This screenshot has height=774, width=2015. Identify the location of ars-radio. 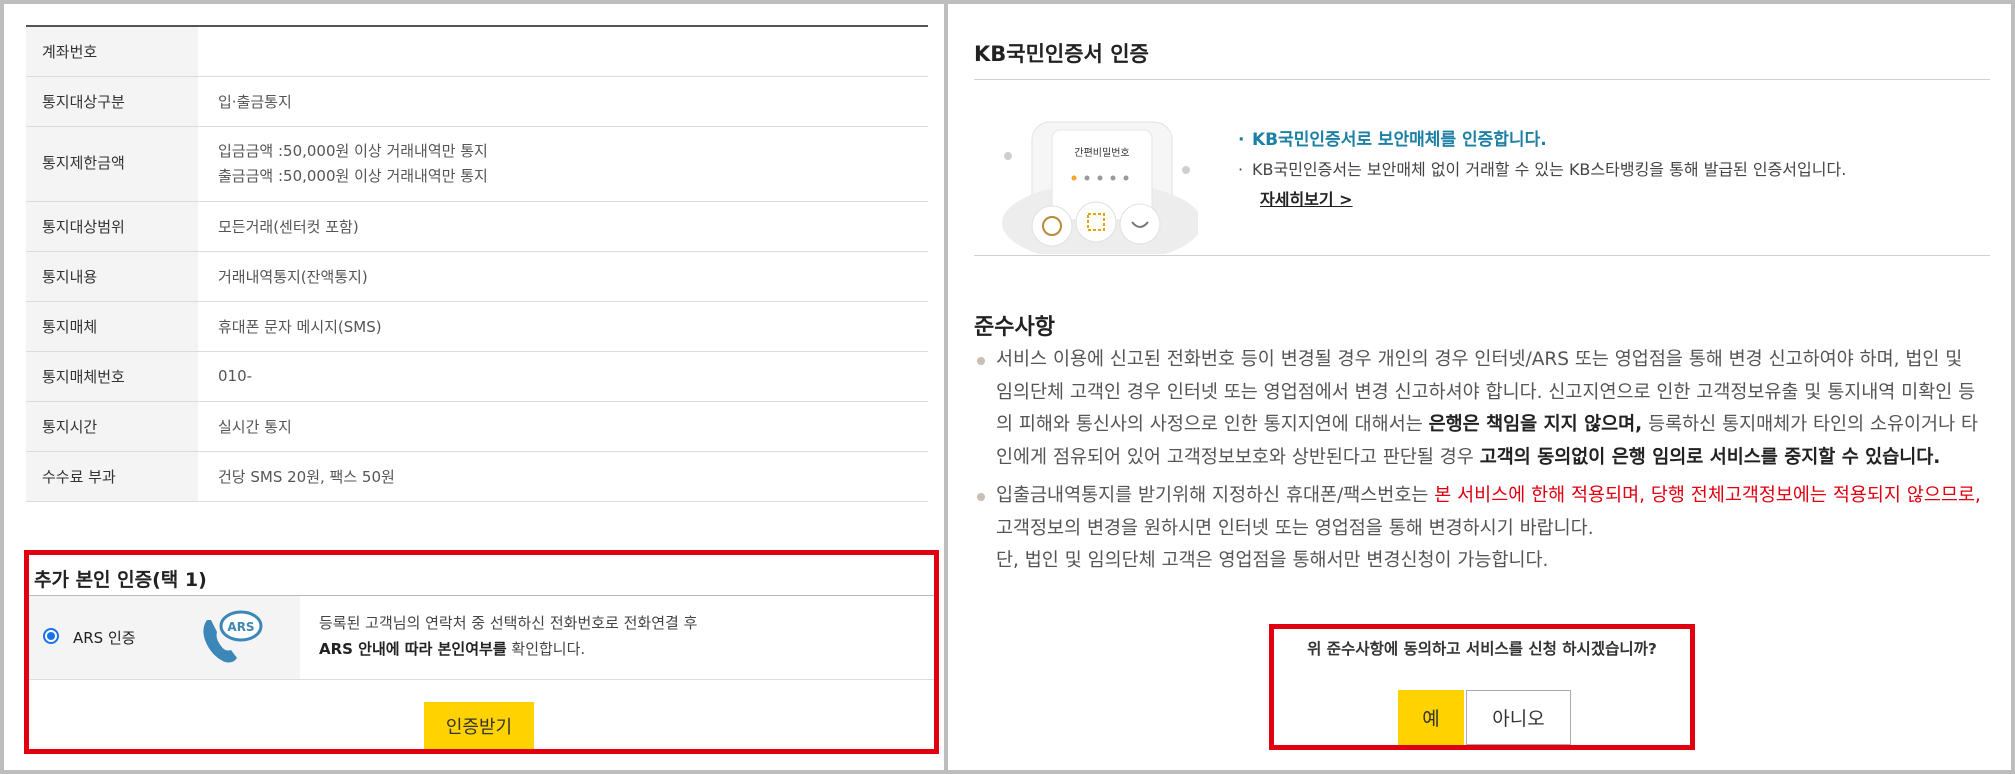
(51, 636).